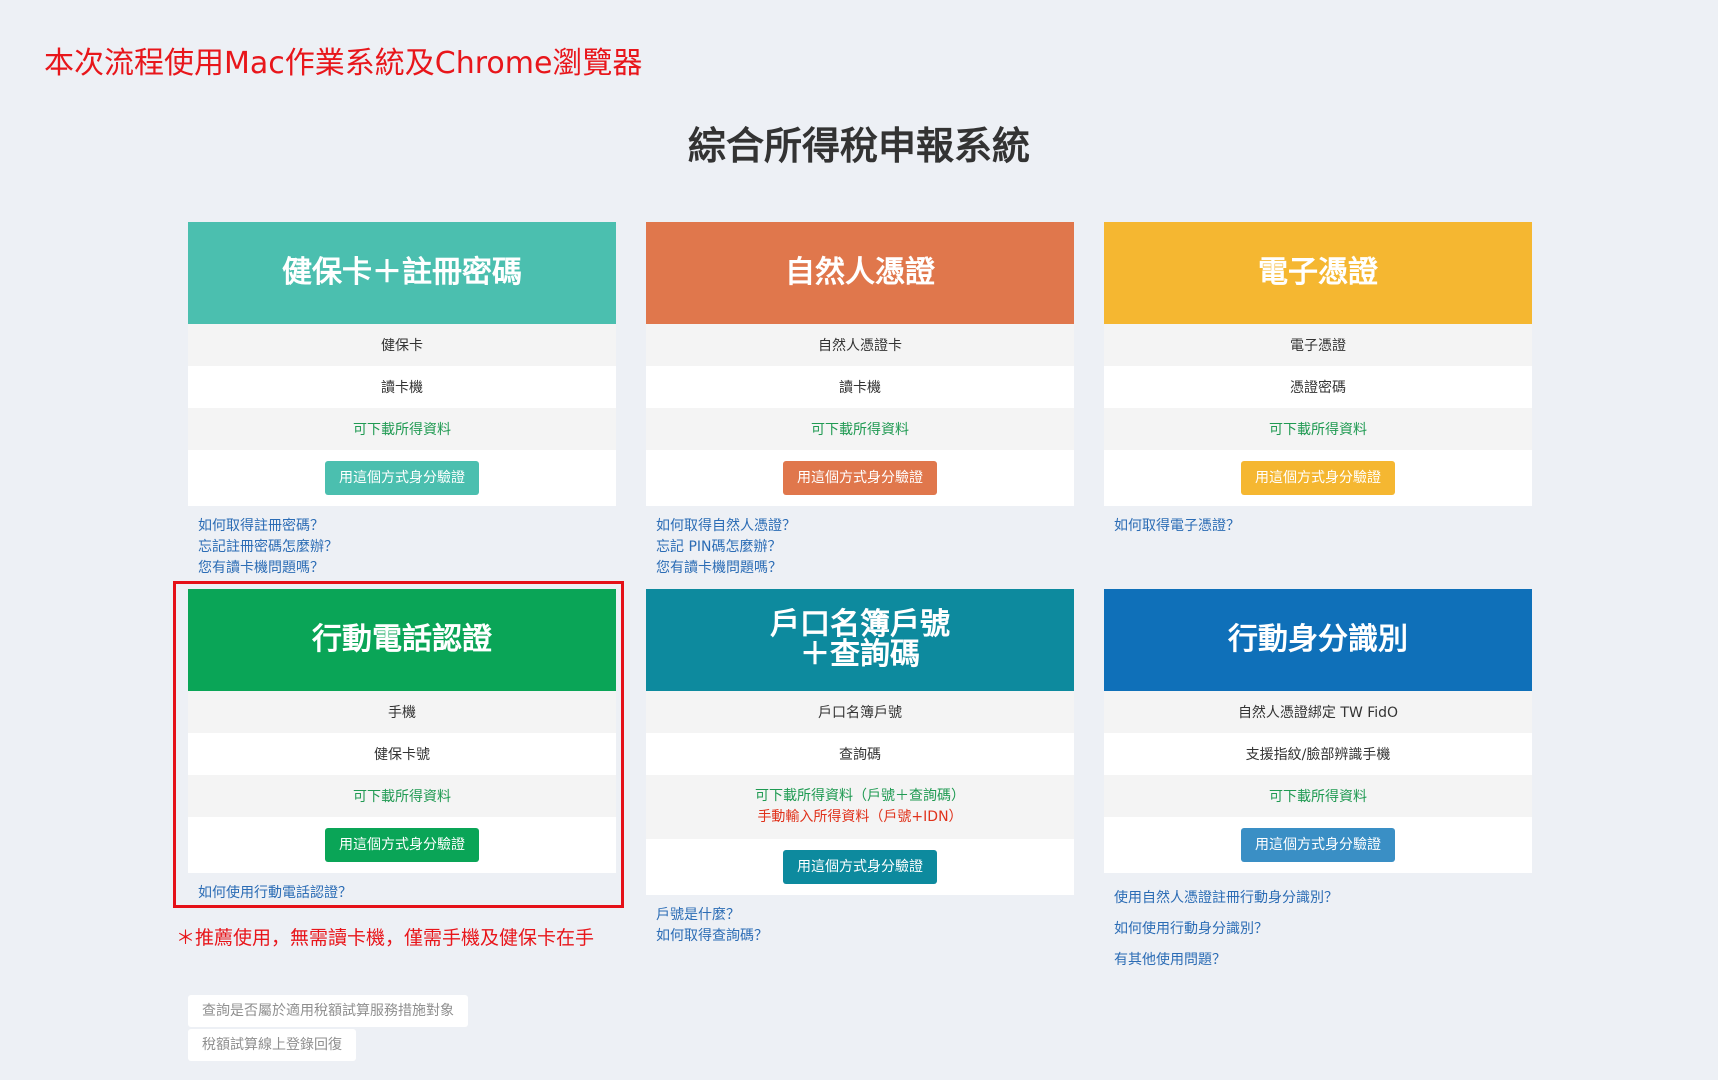 Image resolution: width=1718 pixels, height=1080 pixels. What do you see at coordinates (865, 526) in the screenshot?
I see `help-link: 如何取得自然人憑證？` at bounding box center [865, 526].